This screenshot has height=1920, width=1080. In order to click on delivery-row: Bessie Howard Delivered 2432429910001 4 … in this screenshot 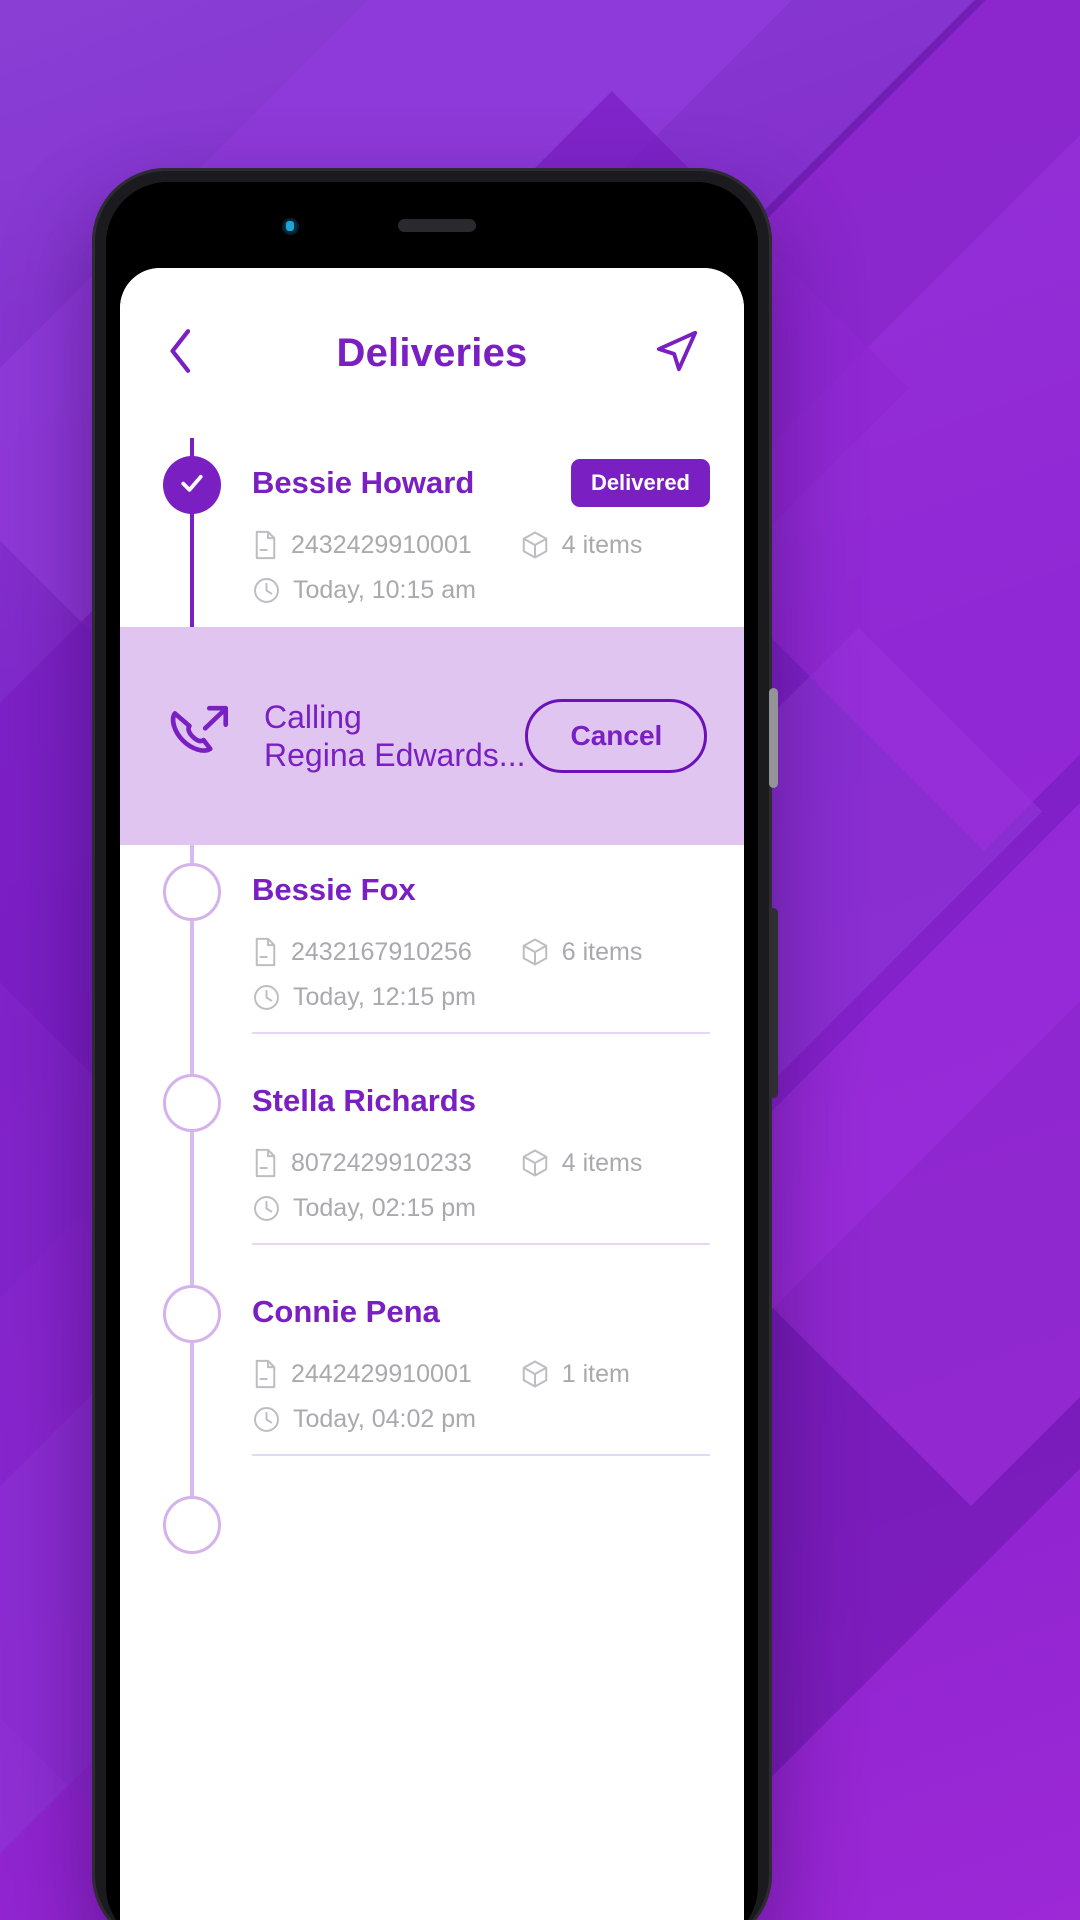, I will do `click(432, 532)`.